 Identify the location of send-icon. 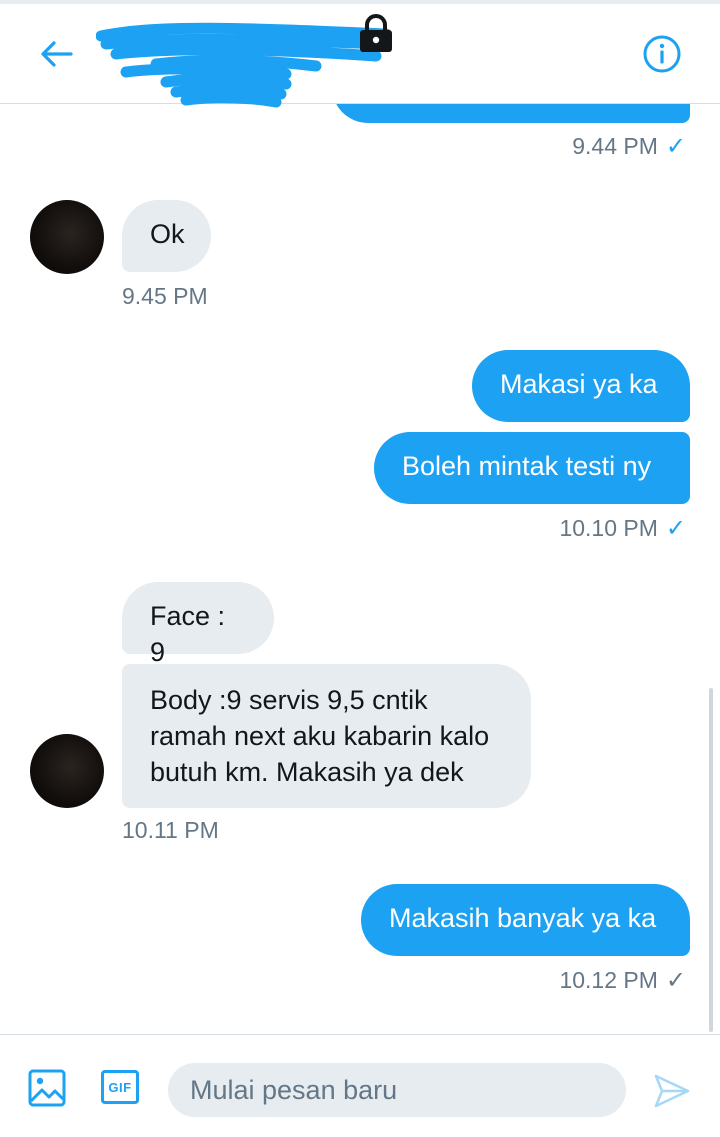
(672, 1091).